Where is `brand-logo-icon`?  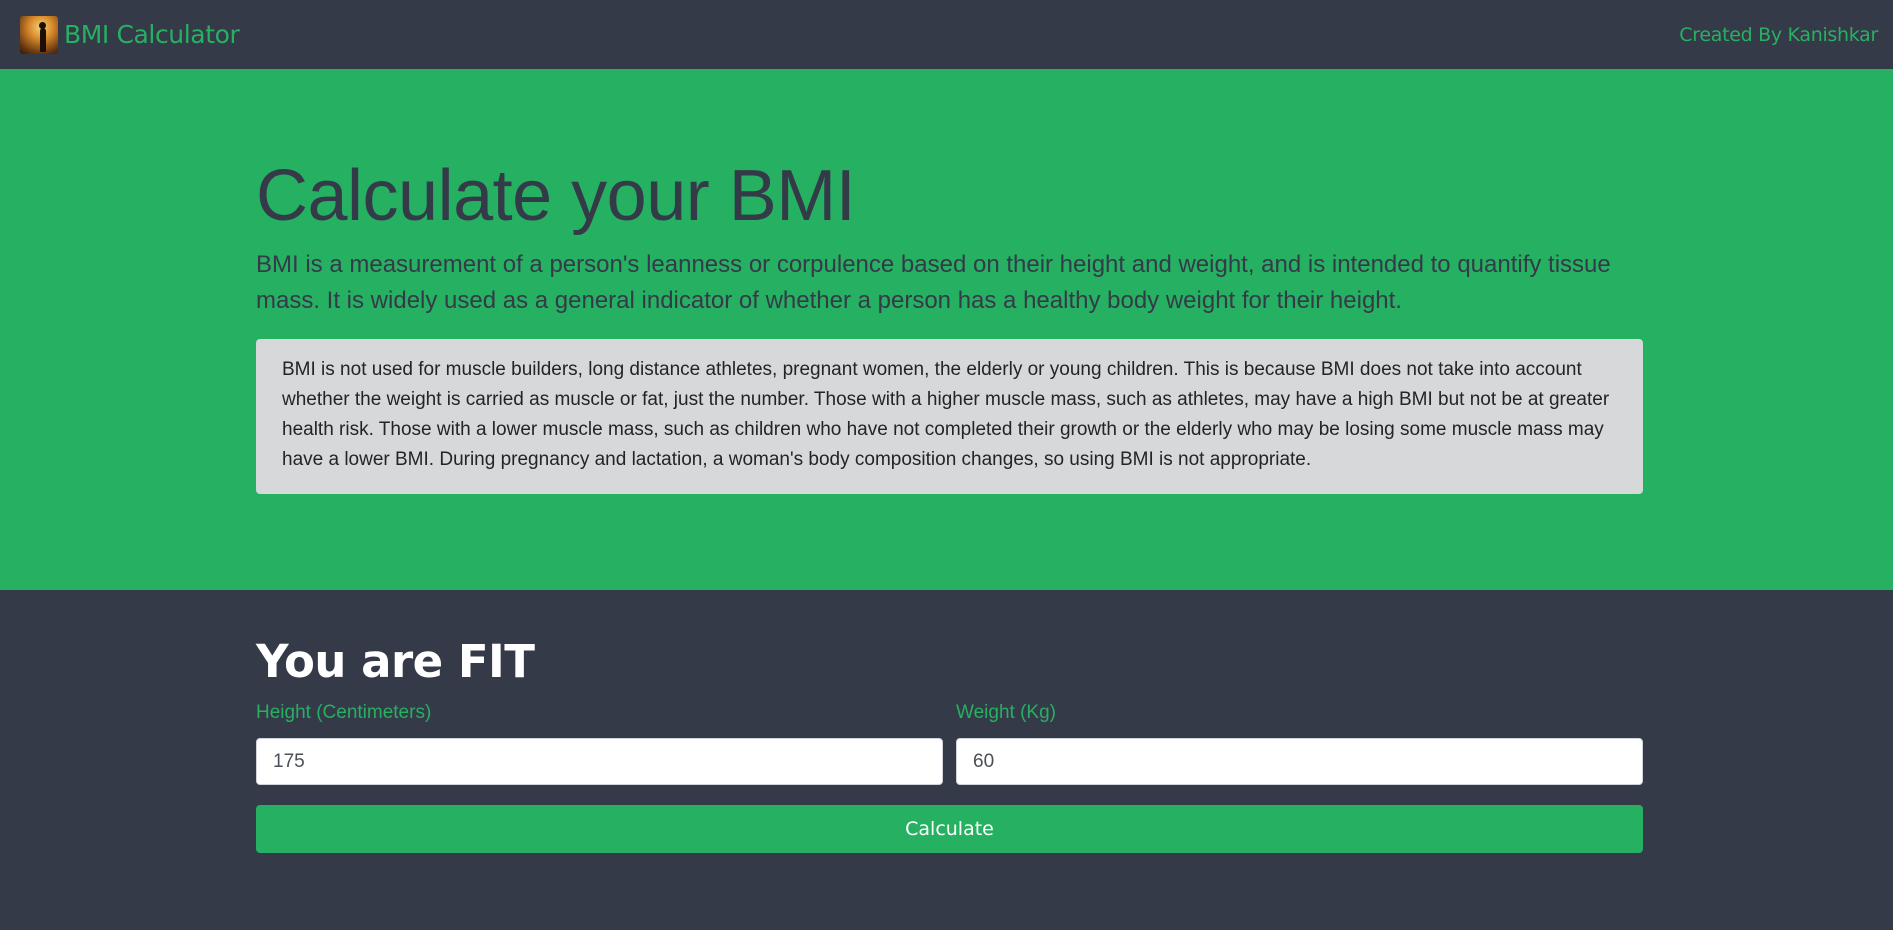
brand-logo-icon is located at coordinates (39, 34).